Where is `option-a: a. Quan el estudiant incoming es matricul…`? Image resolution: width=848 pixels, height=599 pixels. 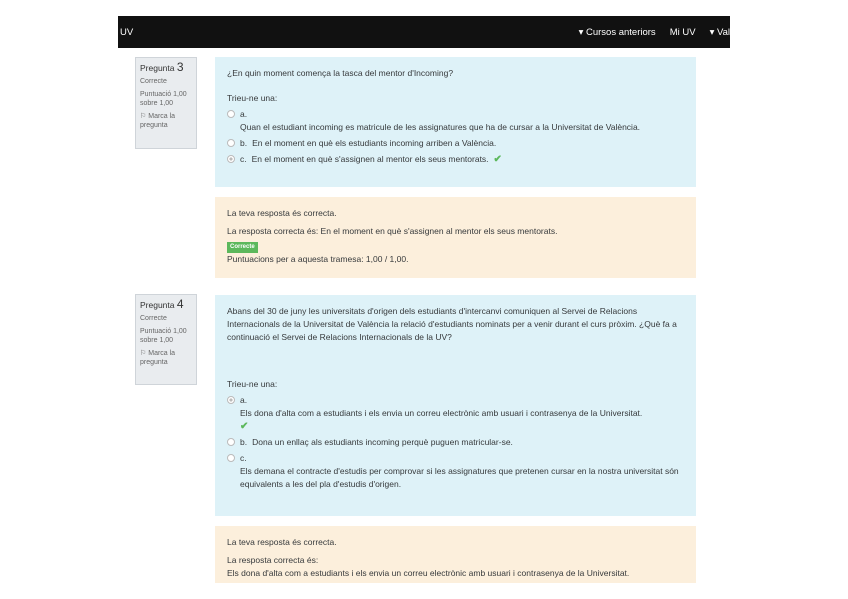 option-a: a. Quan el estudiant incoming es matricul… is located at coordinates (455, 121).